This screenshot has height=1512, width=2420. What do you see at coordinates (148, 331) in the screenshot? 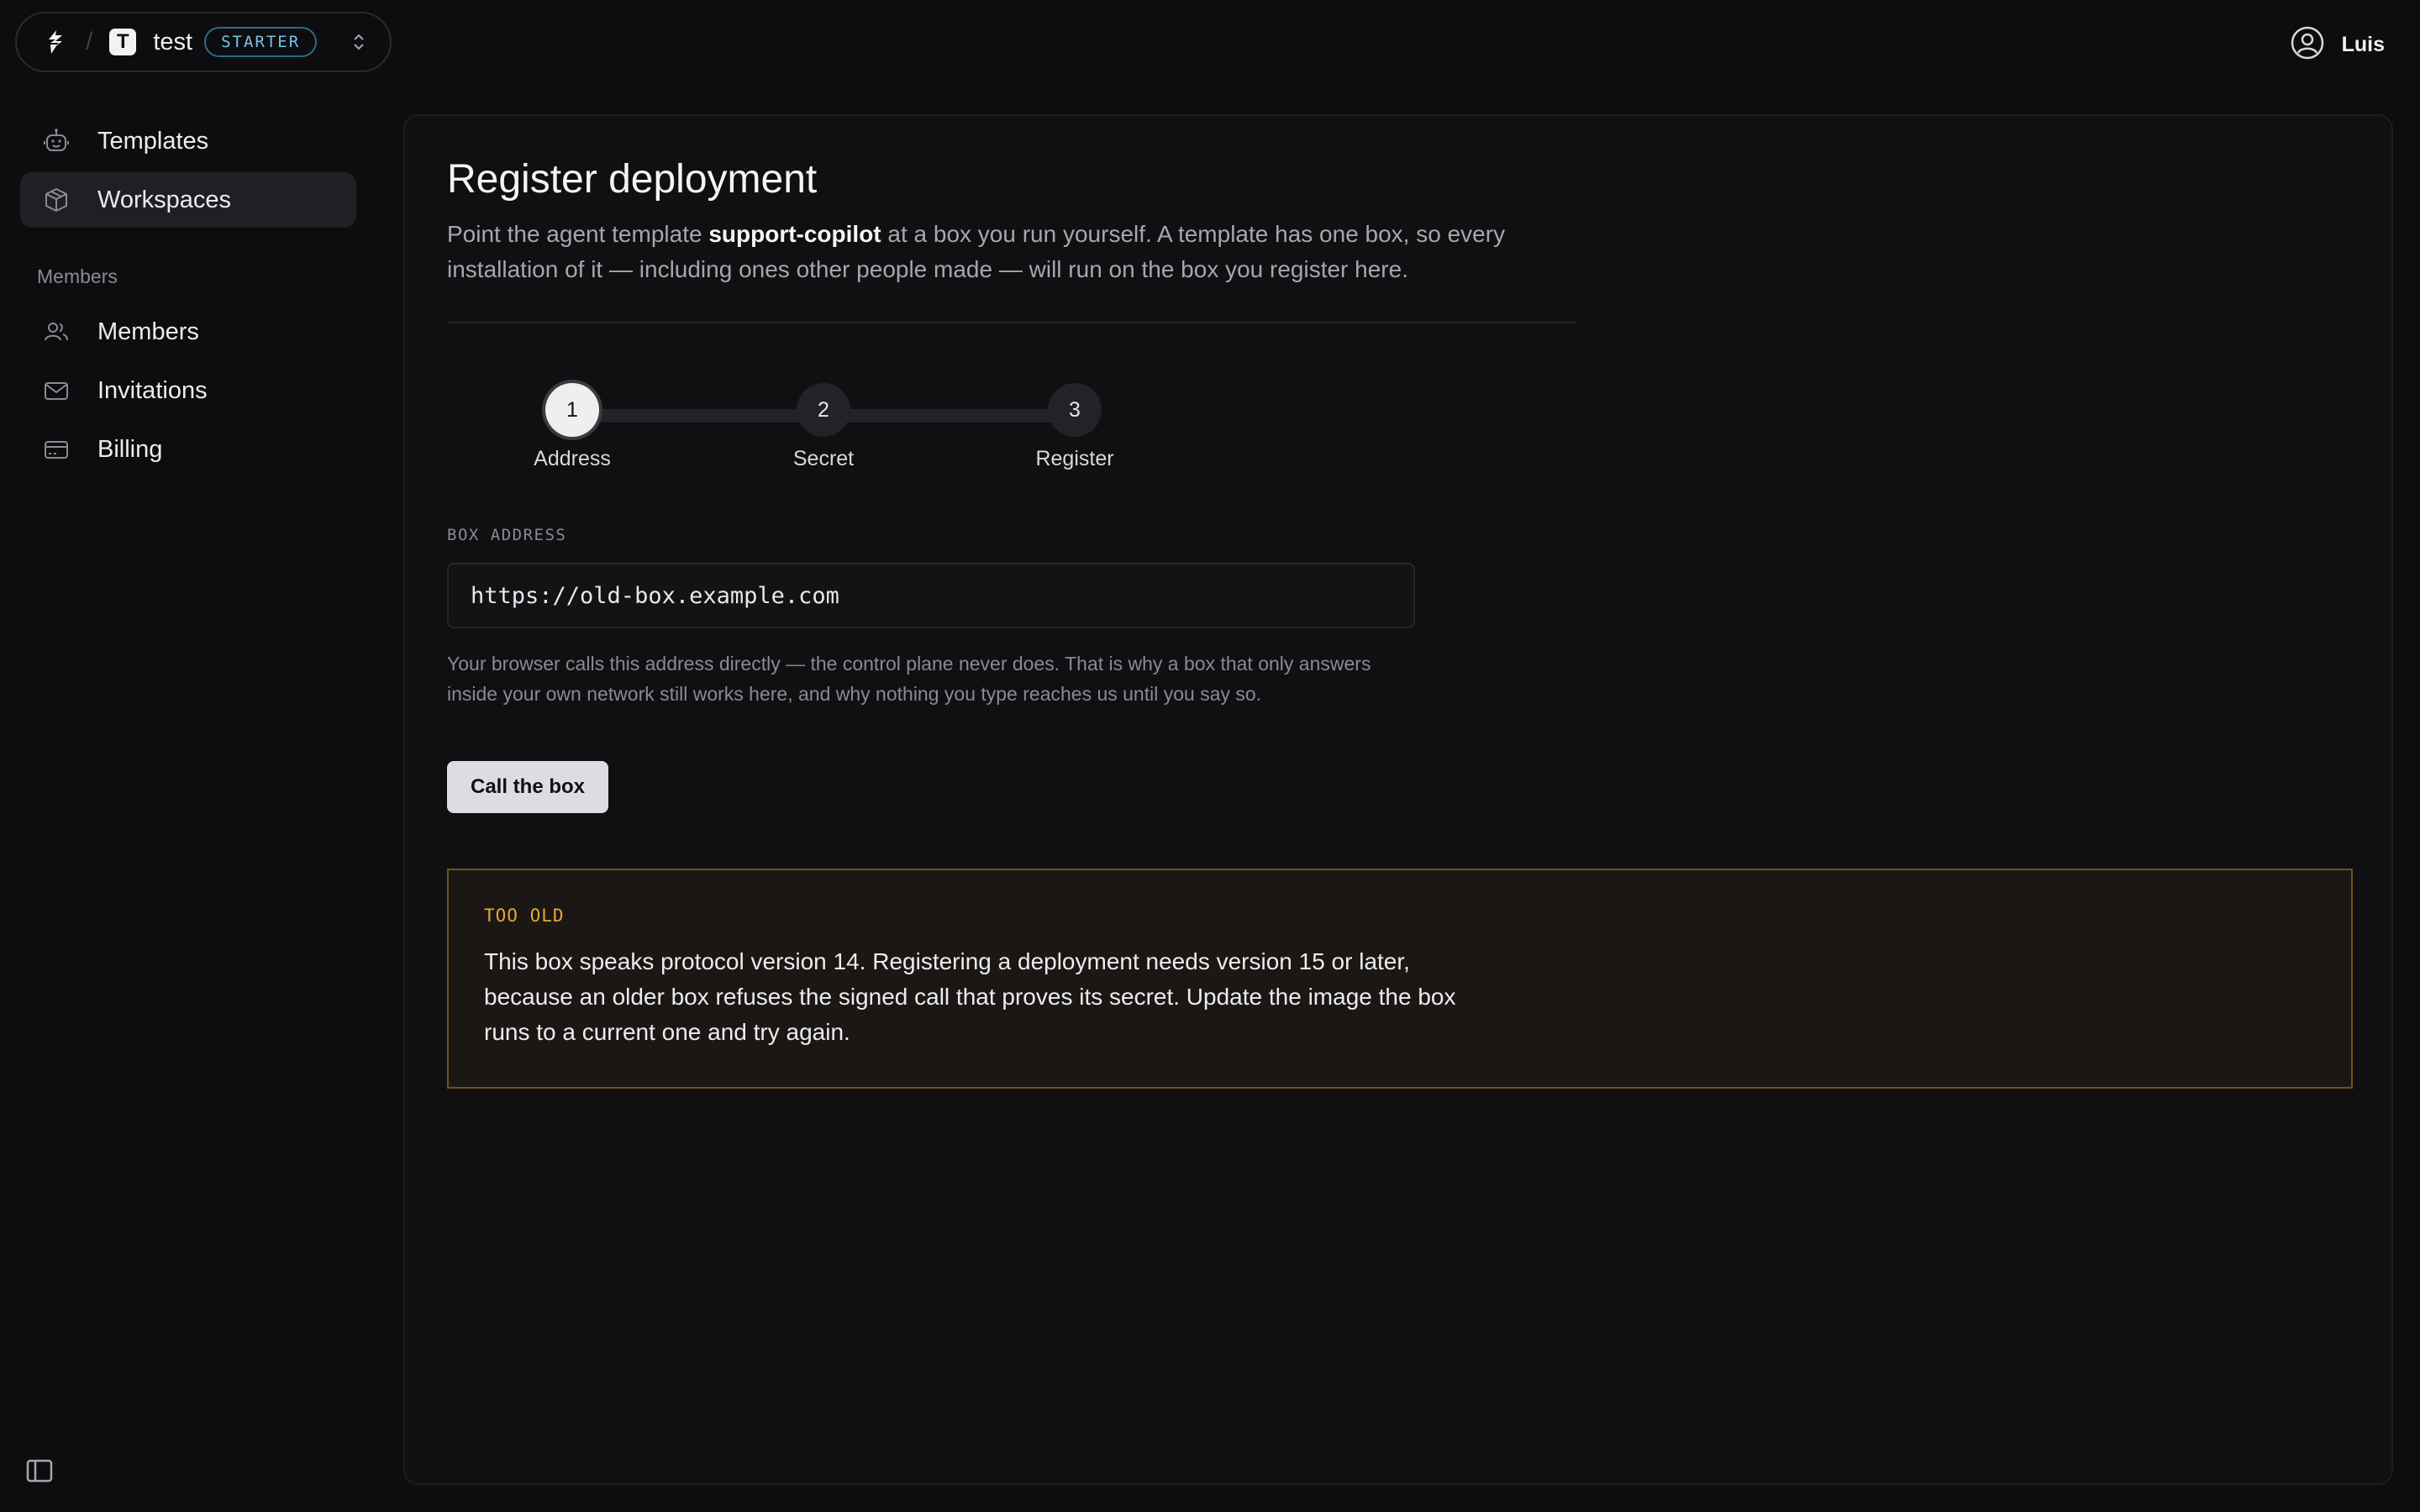
I see `sidebar-item-label: Members` at bounding box center [148, 331].